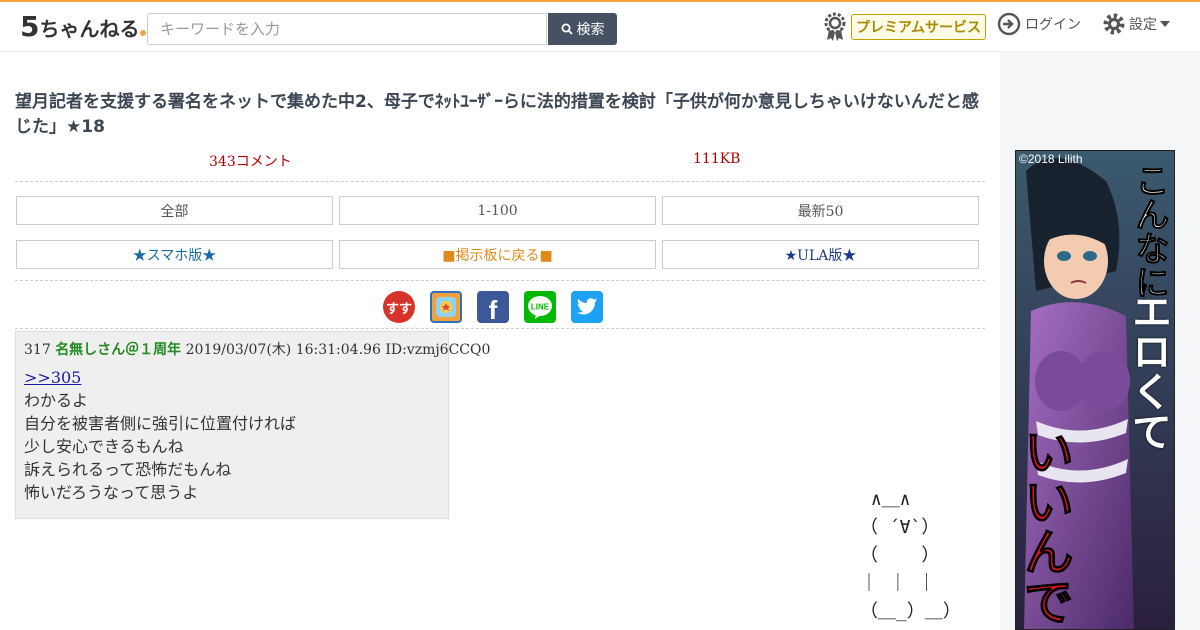  Describe the element at coordinates (128, 469) in the screenshot. I see `post-line: 訴えられるって恐怖だもんね` at that location.